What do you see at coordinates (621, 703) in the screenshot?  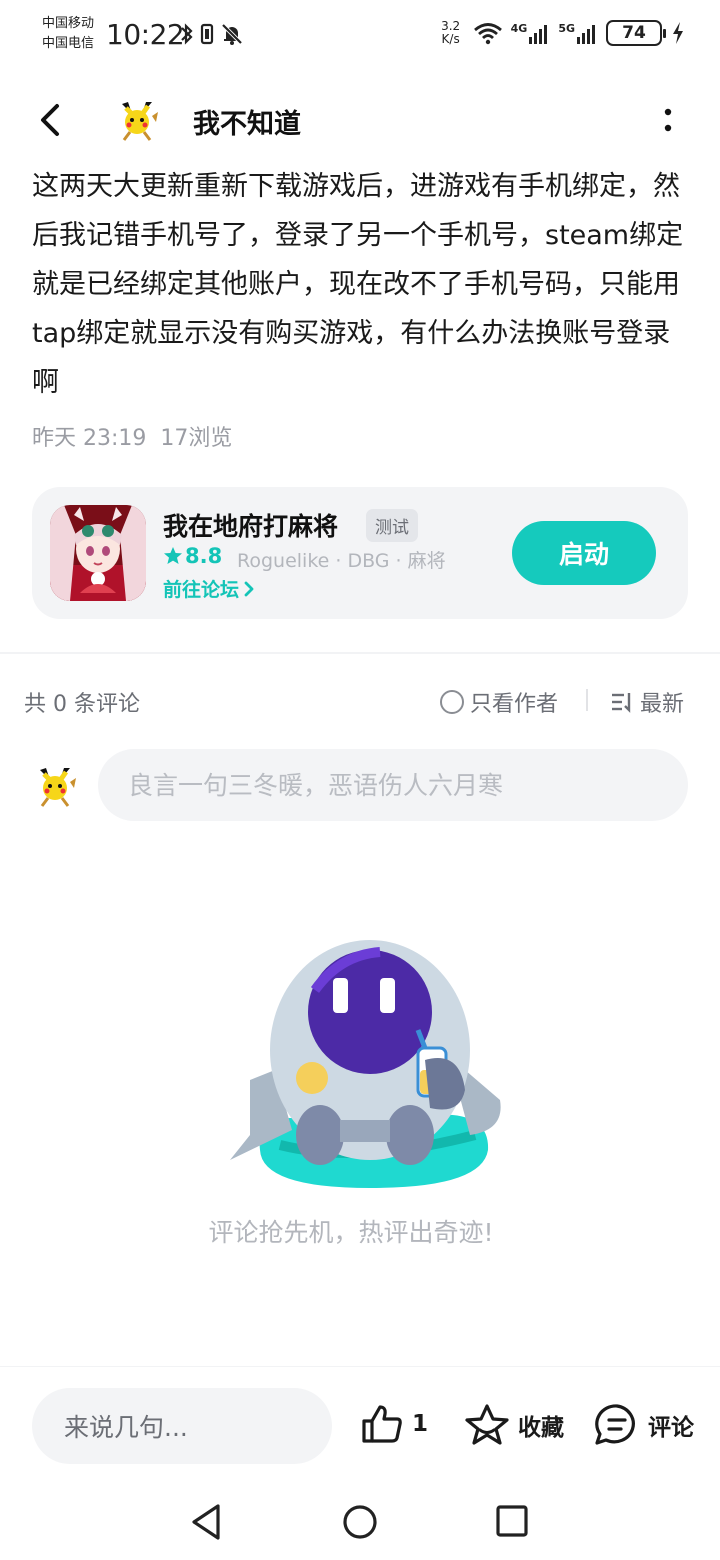 I see `sort-icon` at bounding box center [621, 703].